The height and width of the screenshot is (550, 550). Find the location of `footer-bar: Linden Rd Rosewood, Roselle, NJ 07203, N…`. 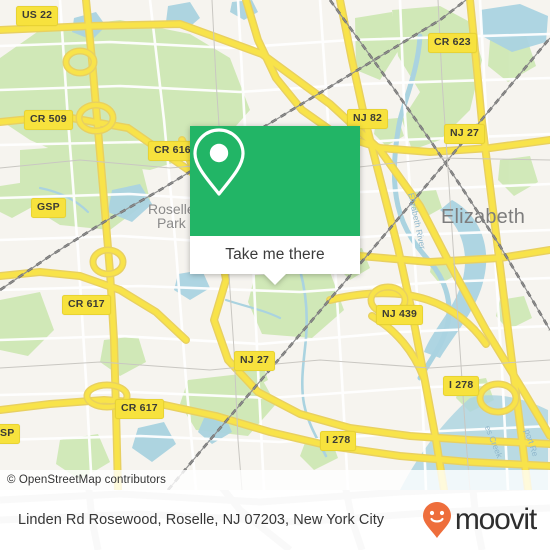

footer-bar: Linden Rd Rosewood, Roselle, NJ 07203, N… is located at coordinates (275, 520).